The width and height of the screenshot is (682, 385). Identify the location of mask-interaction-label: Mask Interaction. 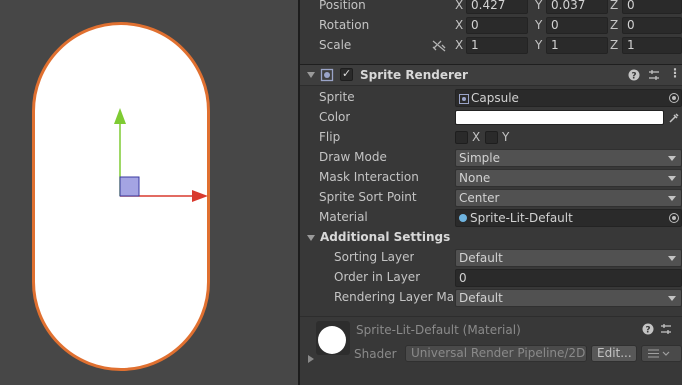
(369, 177).